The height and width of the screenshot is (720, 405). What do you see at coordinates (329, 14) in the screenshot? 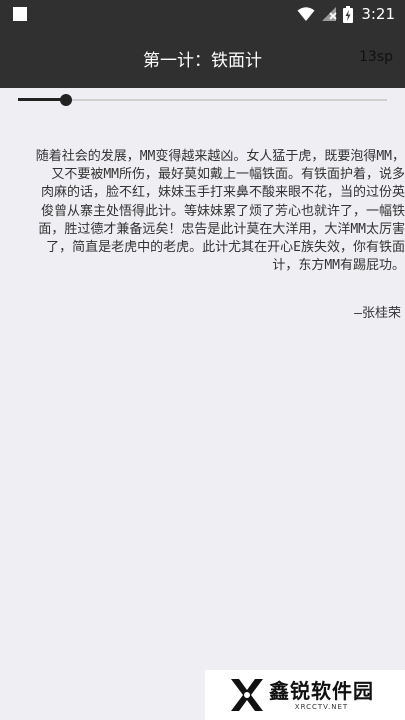
I see `no-signal-icon` at bounding box center [329, 14].